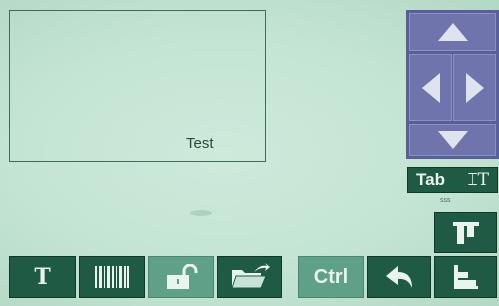 The width and height of the screenshot is (499, 306). I want to click on arrow-right-icon, so click(474, 87).